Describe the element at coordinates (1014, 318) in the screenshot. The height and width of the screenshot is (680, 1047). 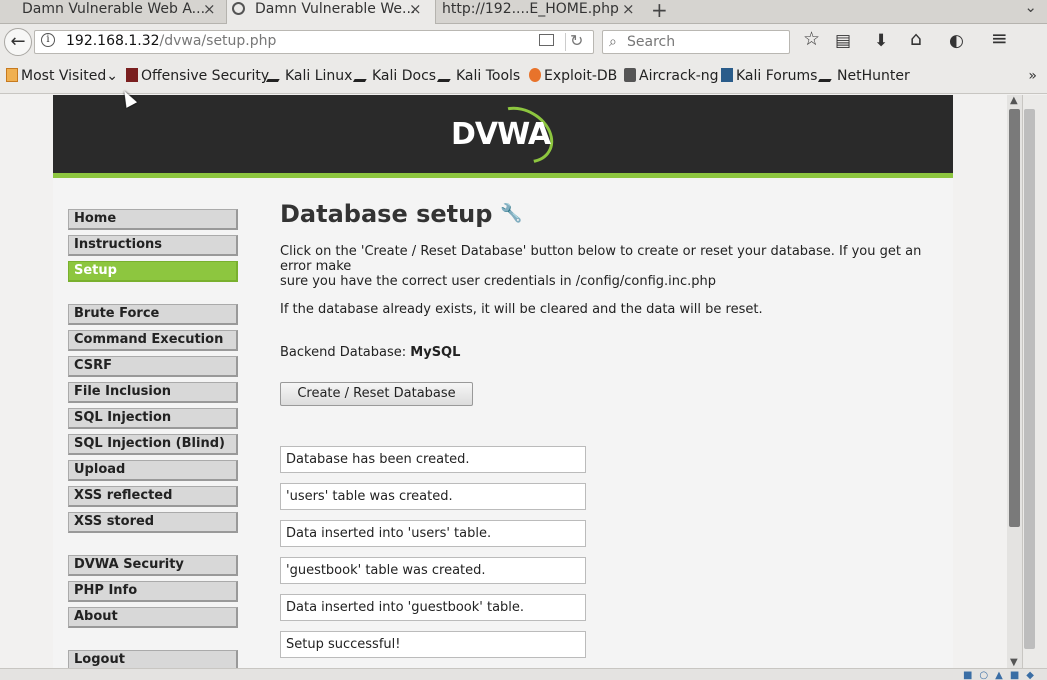
I see `scrollbar-thumb` at that location.